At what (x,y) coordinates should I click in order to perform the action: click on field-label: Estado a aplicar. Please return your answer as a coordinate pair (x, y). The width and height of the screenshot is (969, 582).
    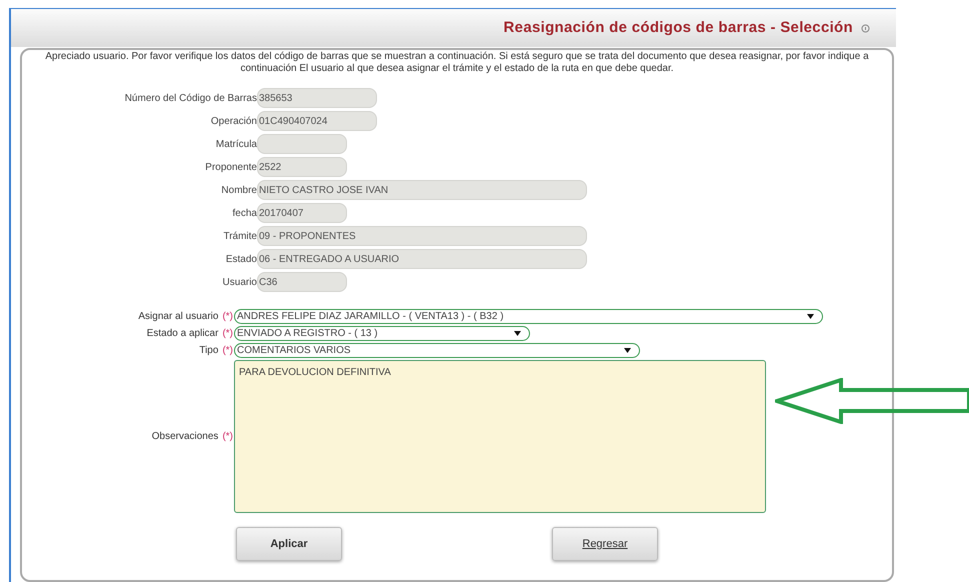
    Looking at the image, I should click on (182, 334).